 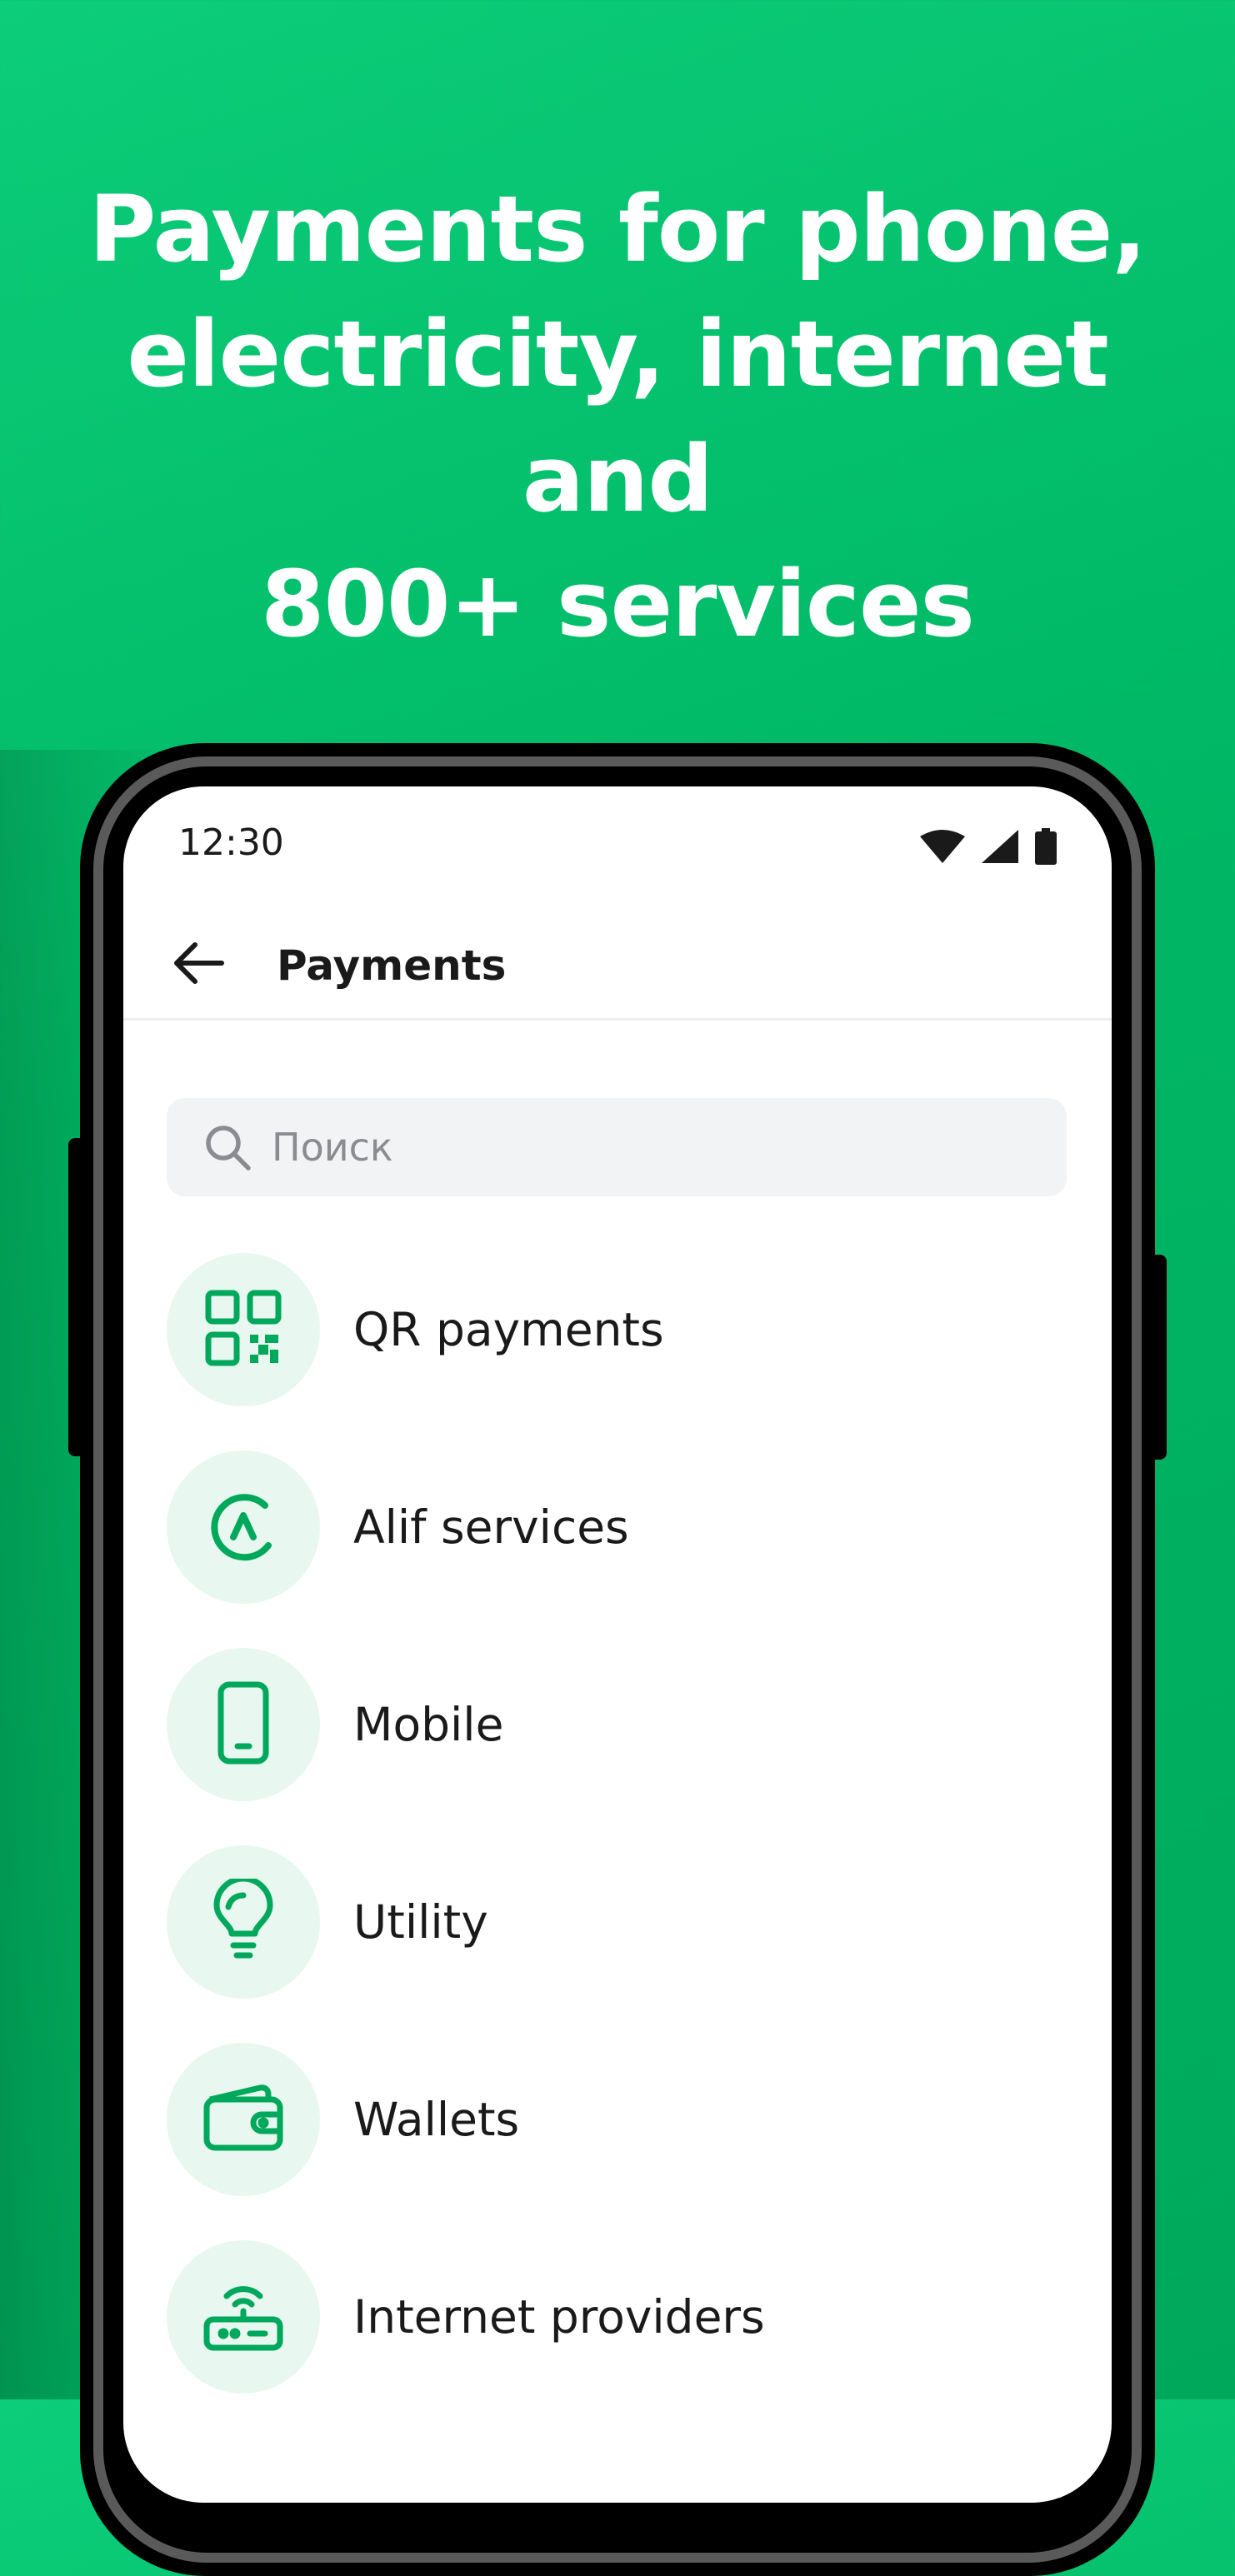 What do you see at coordinates (428, 1724) in the screenshot?
I see `category-label: Mobile` at bounding box center [428, 1724].